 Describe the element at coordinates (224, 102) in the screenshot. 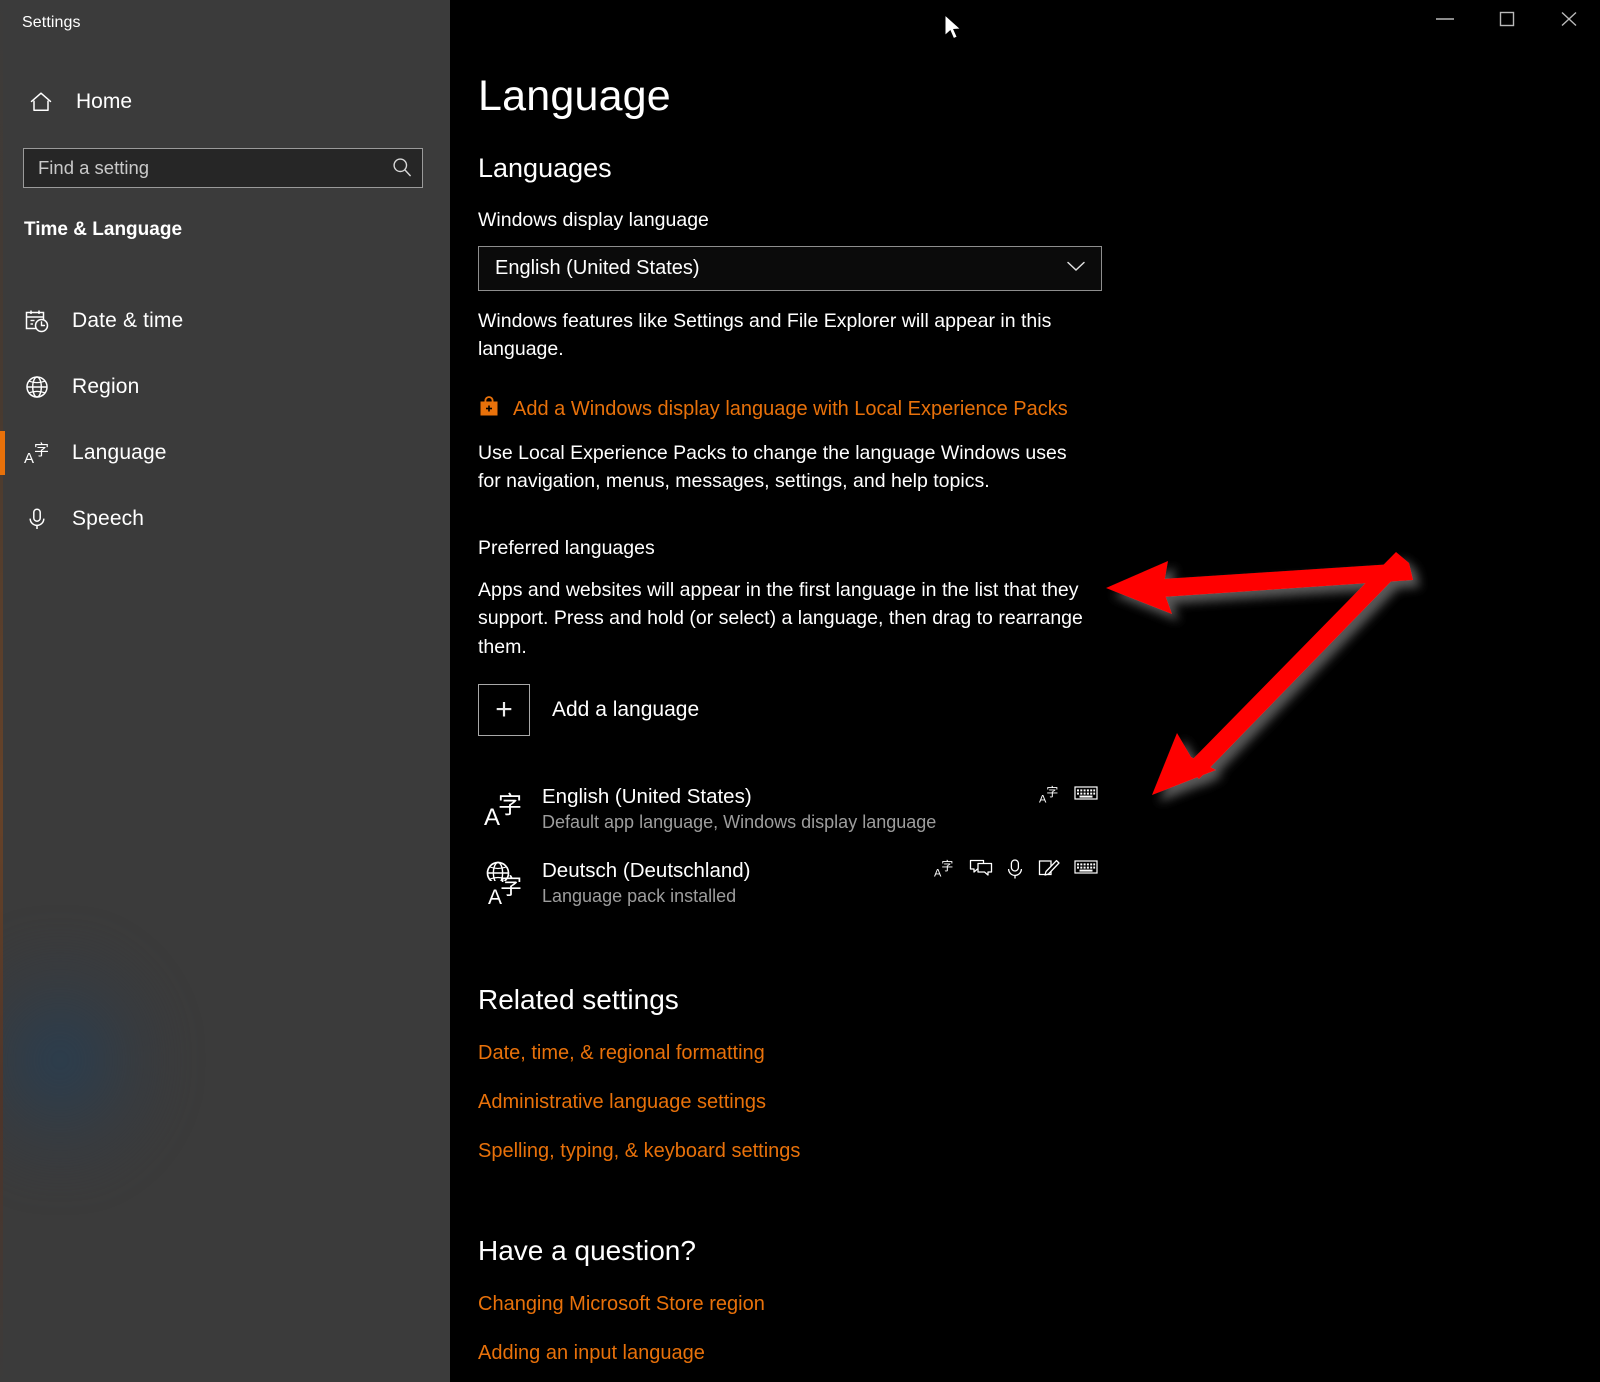

I see `sidebar-item-home: Home` at that location.